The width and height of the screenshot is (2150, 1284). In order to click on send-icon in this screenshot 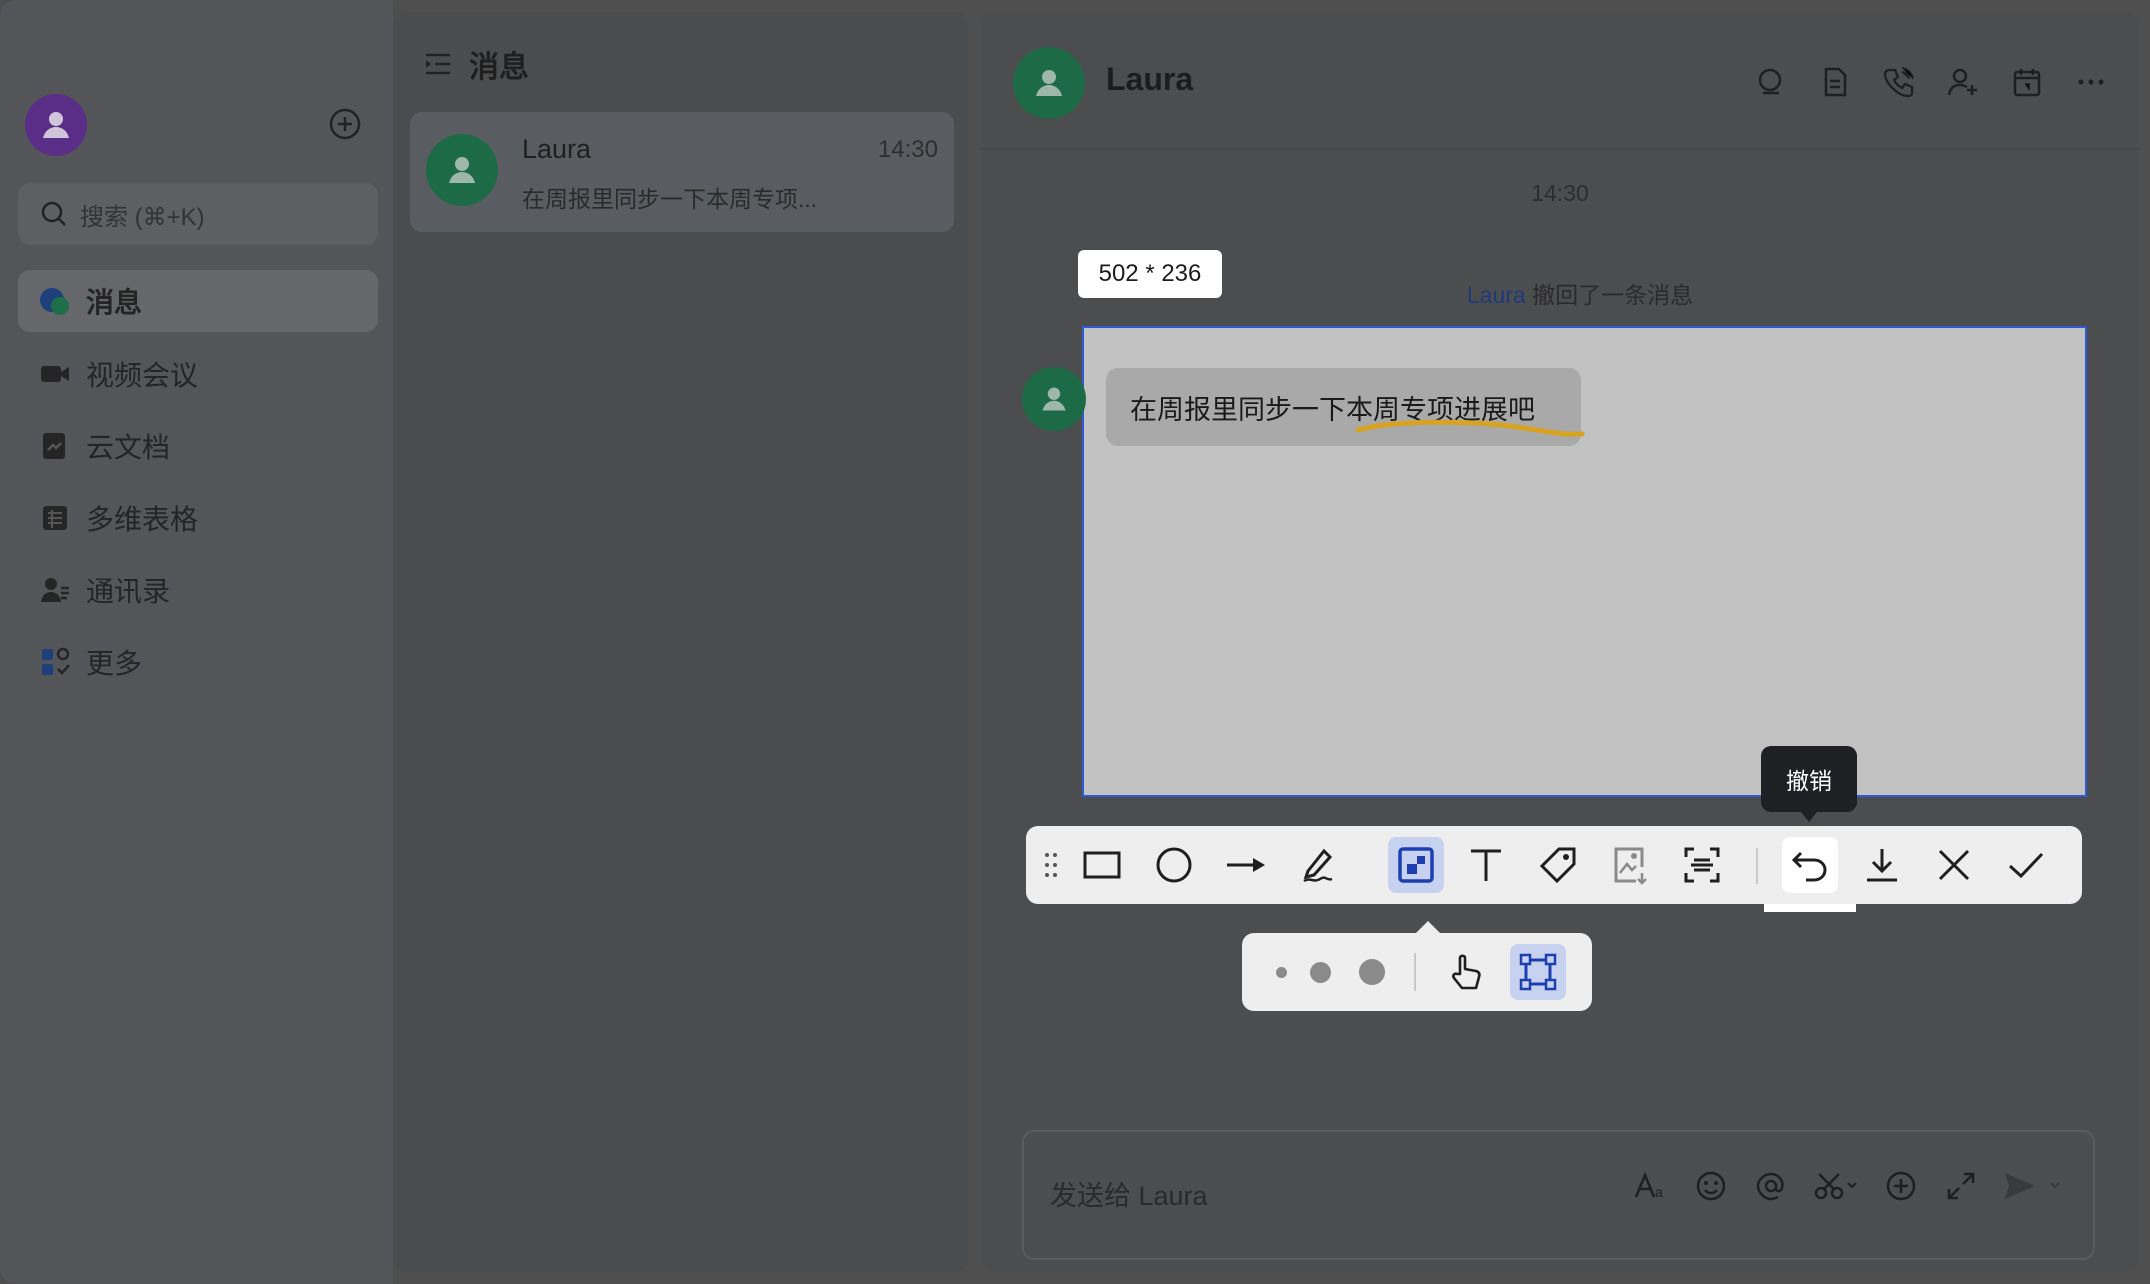, I will do `click(2033, 1186)`.